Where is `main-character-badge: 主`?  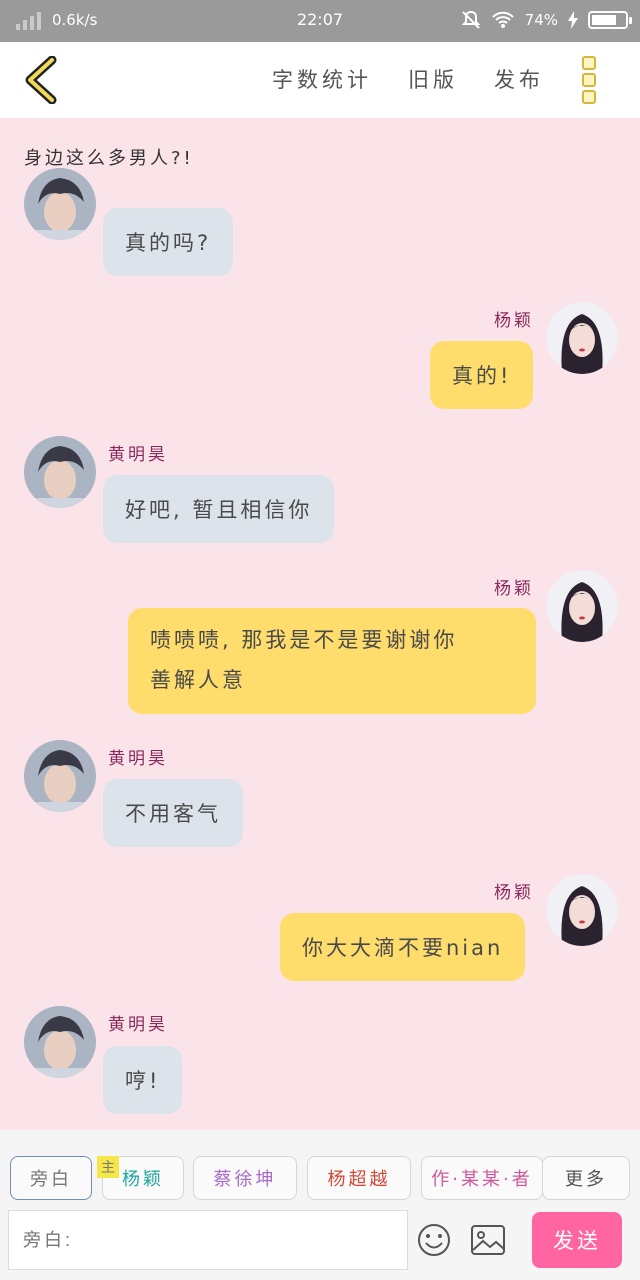 main-character-badge: 主 is located at coordinates (108, 1167).